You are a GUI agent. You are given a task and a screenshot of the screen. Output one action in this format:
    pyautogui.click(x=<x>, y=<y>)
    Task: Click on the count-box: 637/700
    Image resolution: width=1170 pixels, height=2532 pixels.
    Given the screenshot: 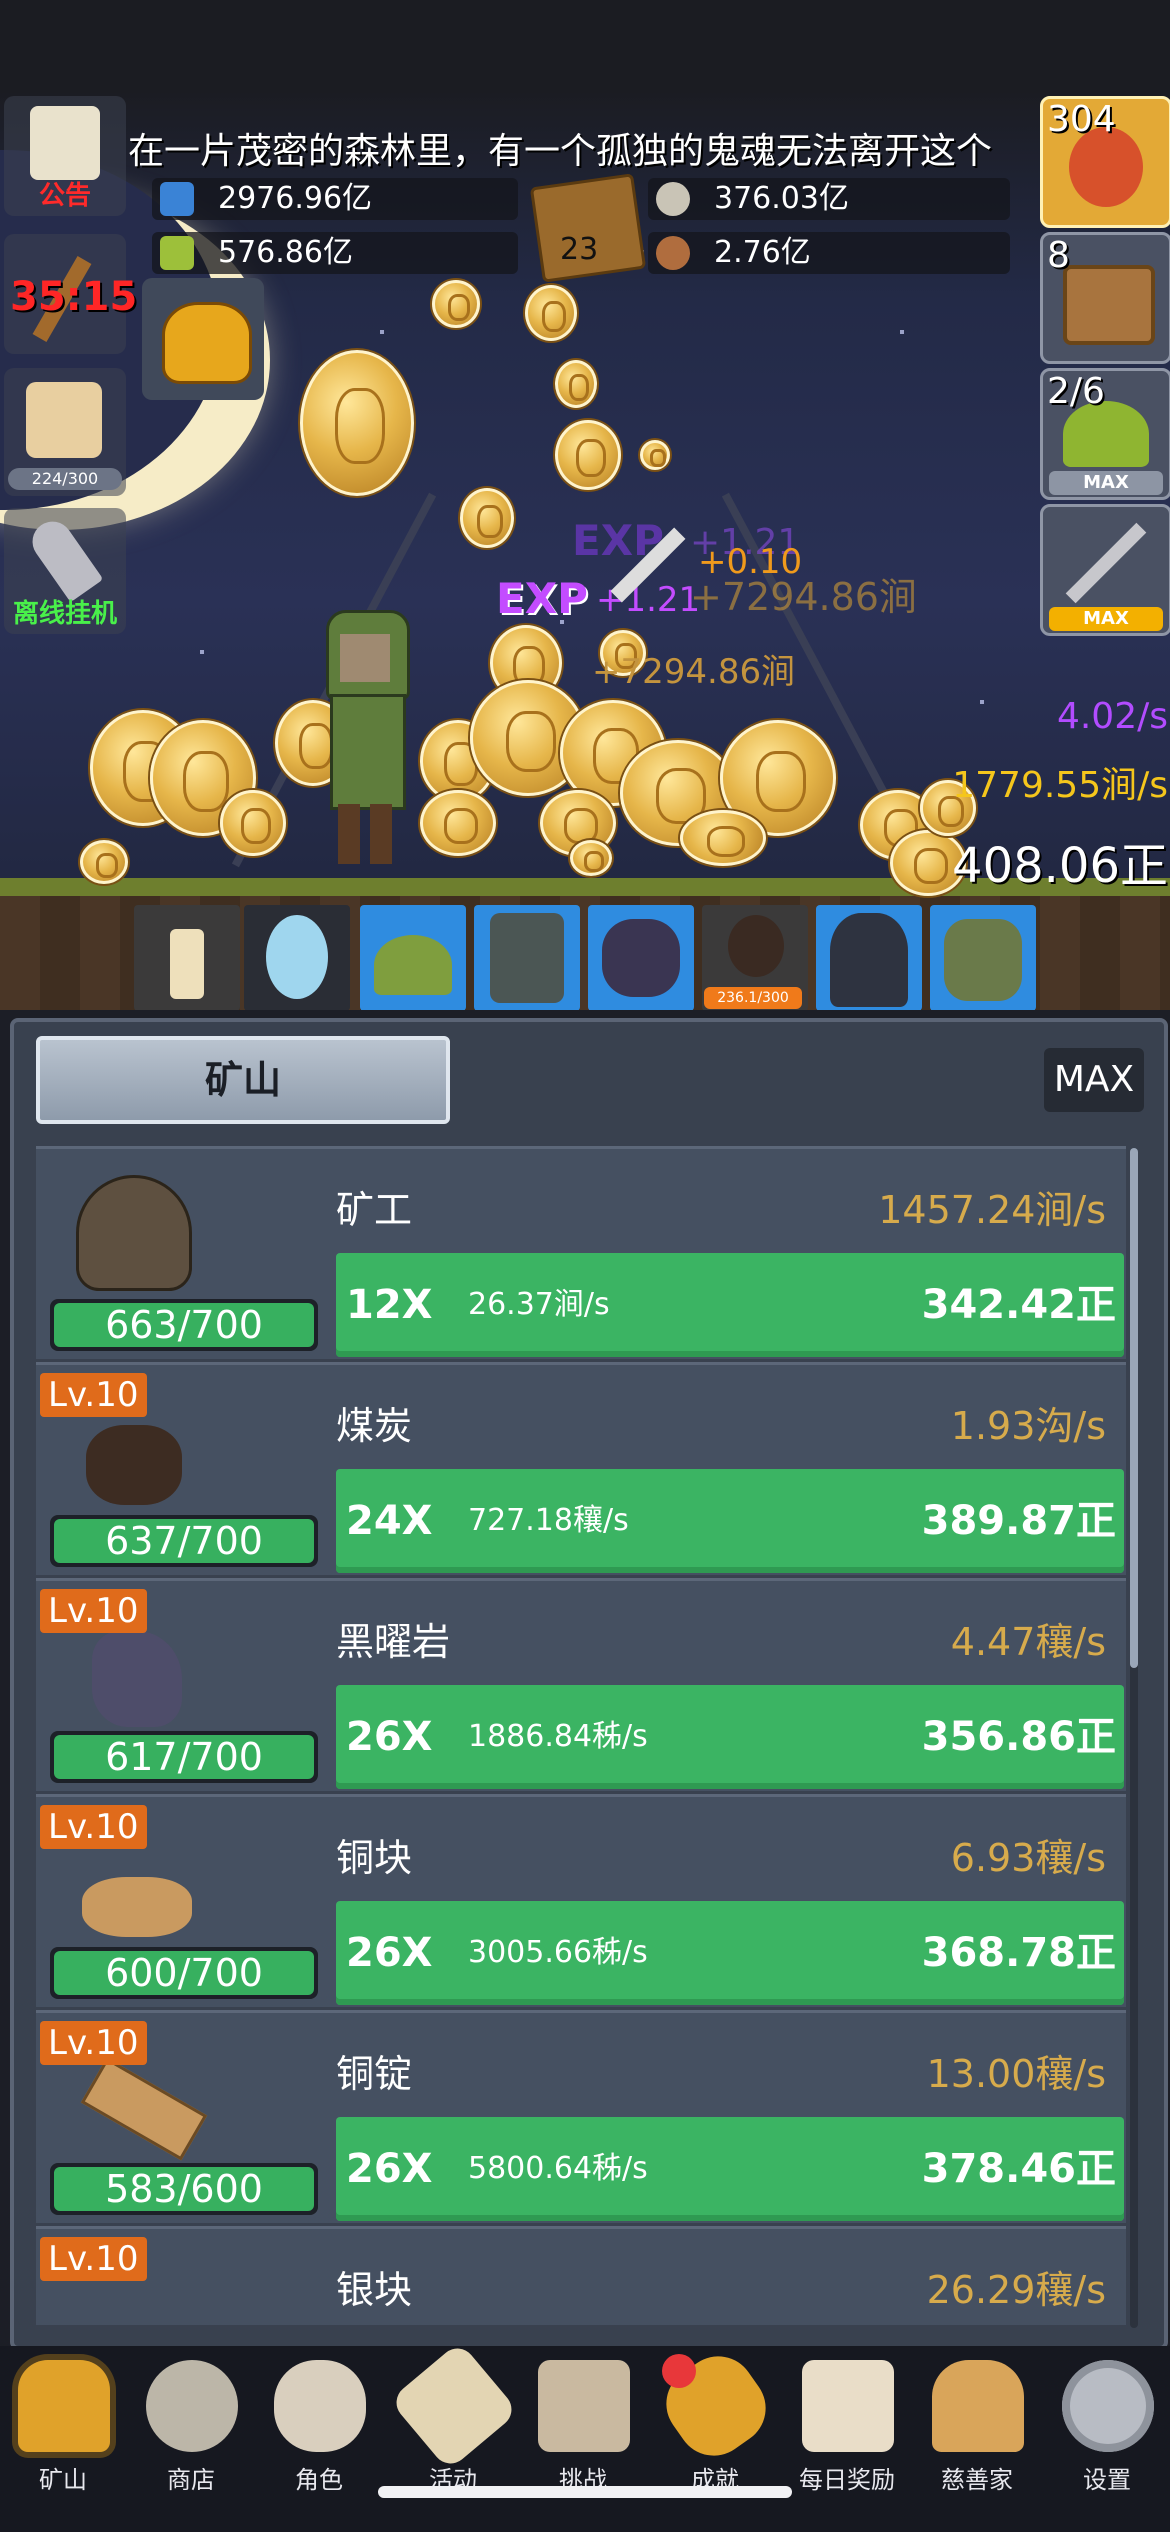 What is the action you would take?
    pyautogui.click(x=184, y=1541)
    